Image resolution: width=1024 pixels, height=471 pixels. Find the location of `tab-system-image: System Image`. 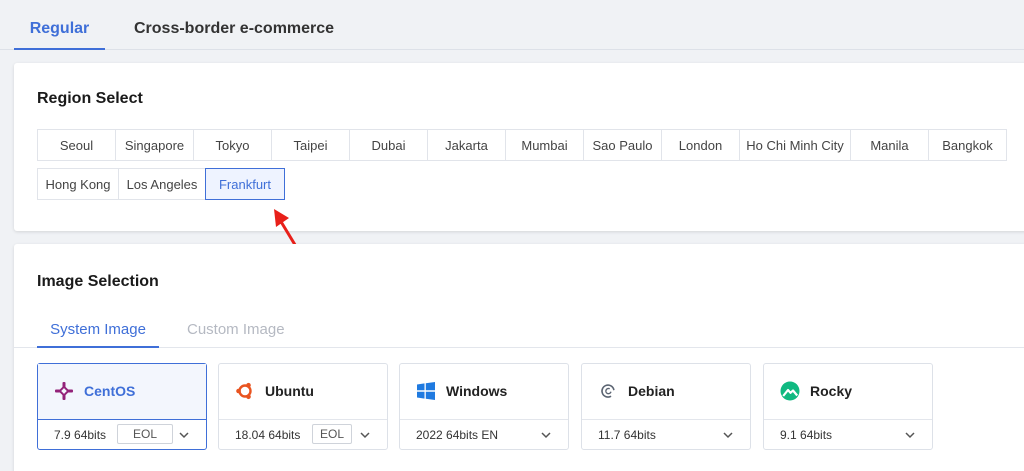

tab-system-image: System Image is located at coordinates (98, 334).